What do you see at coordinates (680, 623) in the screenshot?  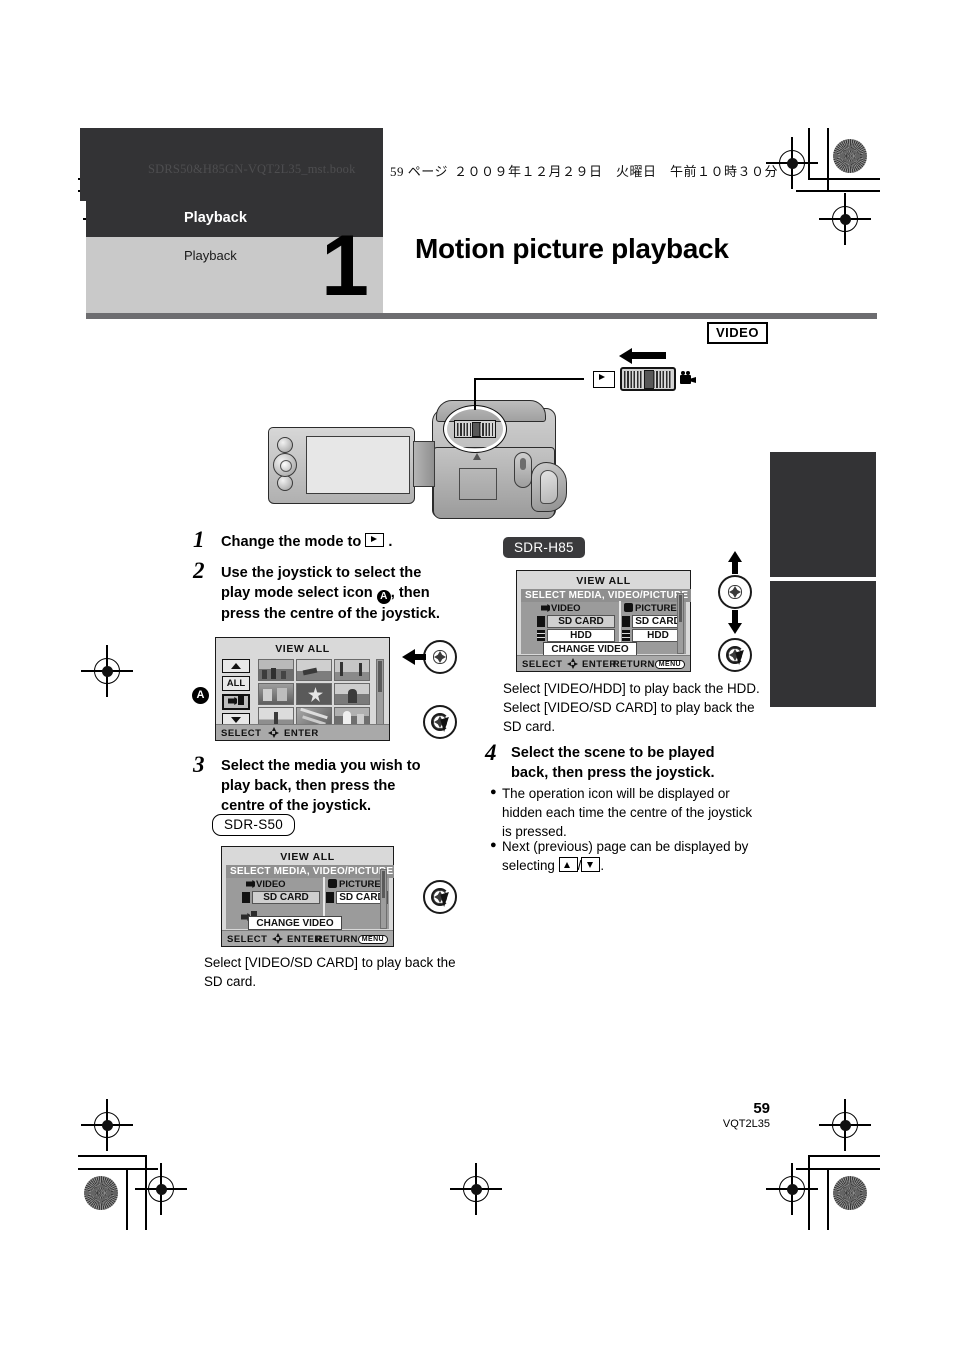 I see `media-select-h85-scrollbar` at bounding box center [680, 623].